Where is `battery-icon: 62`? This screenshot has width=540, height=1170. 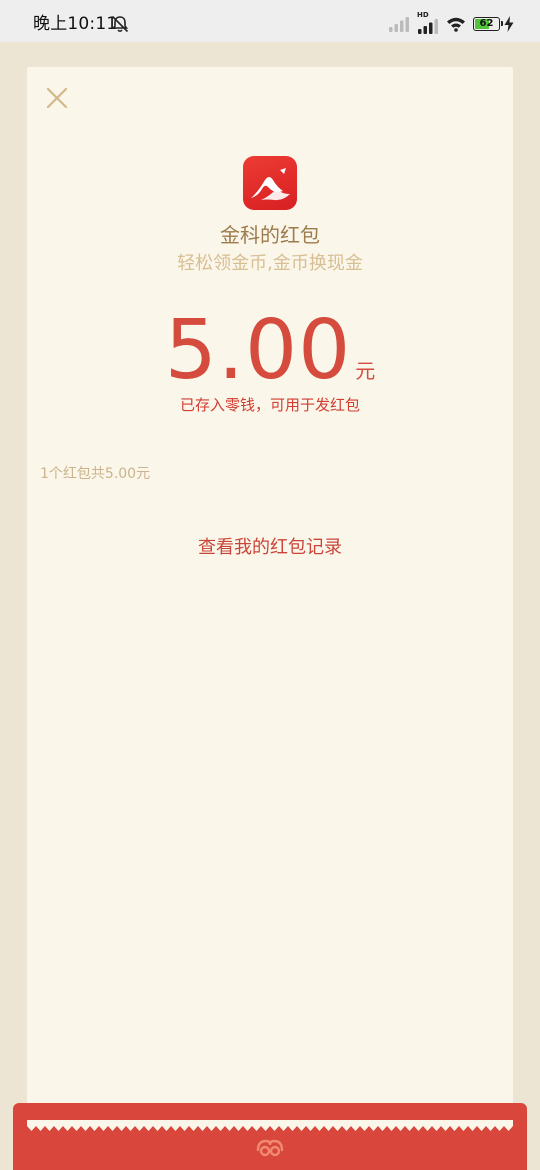
battery-icon: 62 is located at coordinates (488, 24).